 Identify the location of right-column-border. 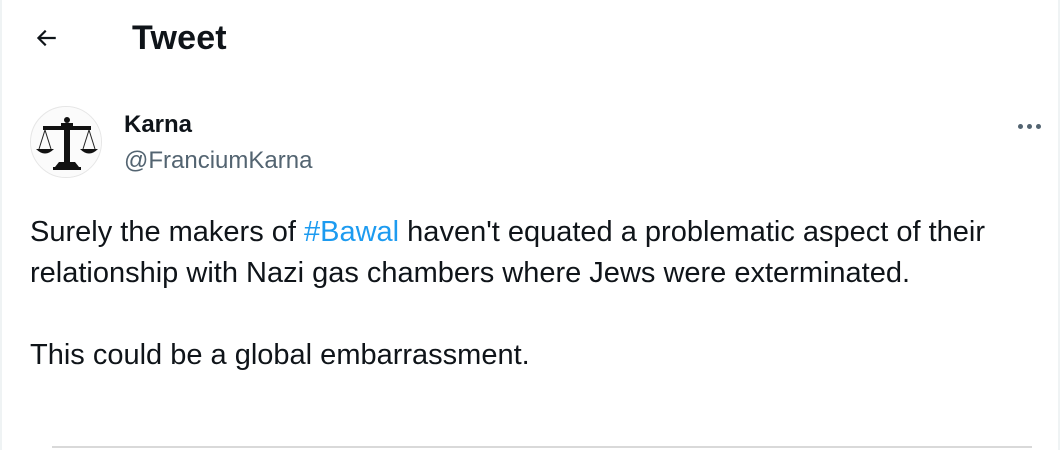
(1059, 225).